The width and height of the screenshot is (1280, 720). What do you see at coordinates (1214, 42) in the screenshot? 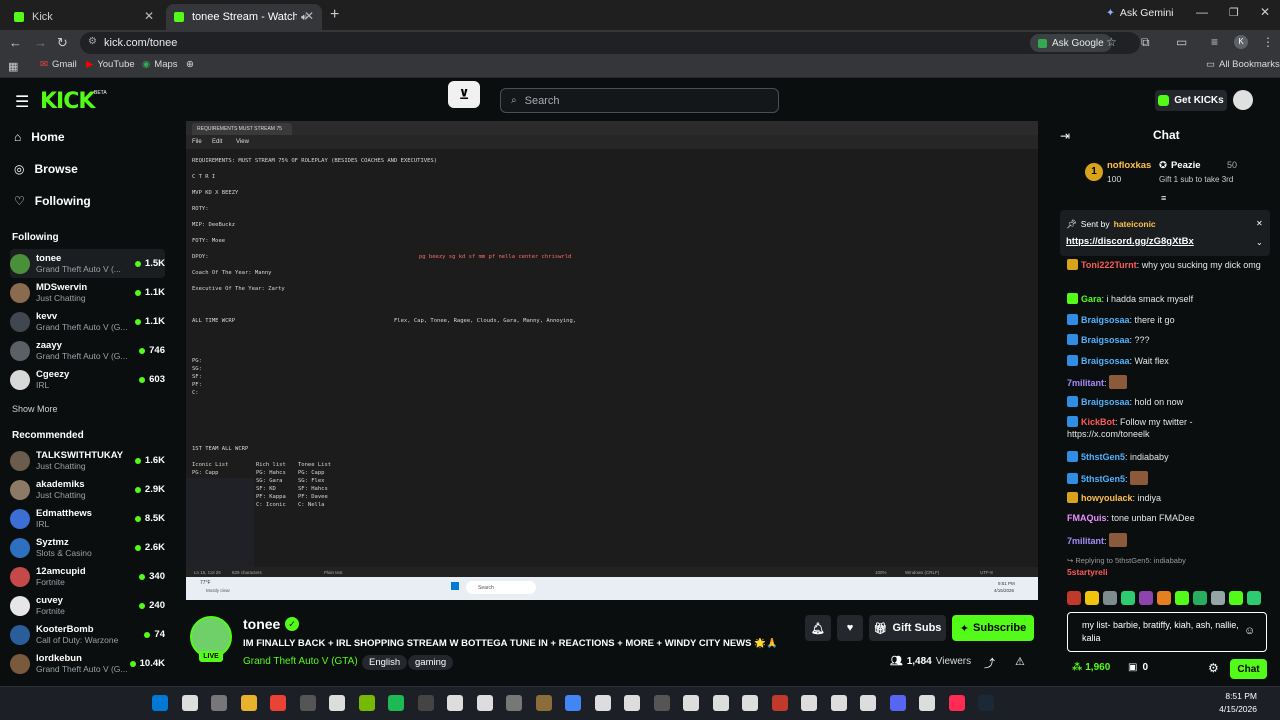
I see `tab-search-icon: ≡` at bounding box center [1214, 42].